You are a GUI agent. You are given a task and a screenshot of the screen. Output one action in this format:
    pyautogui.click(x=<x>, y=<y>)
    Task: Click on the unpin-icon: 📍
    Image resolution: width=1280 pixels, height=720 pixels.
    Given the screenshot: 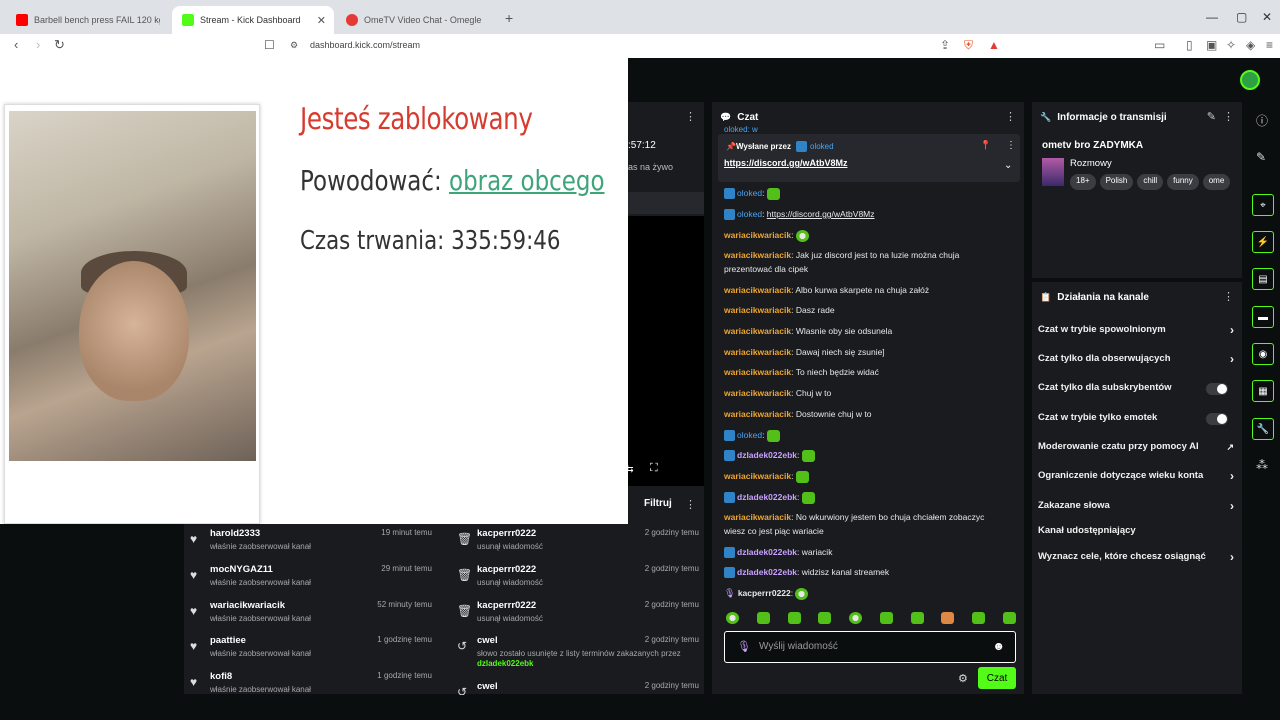 What is the action you would take?
    pyautogui.click(x=985, y=145)
    